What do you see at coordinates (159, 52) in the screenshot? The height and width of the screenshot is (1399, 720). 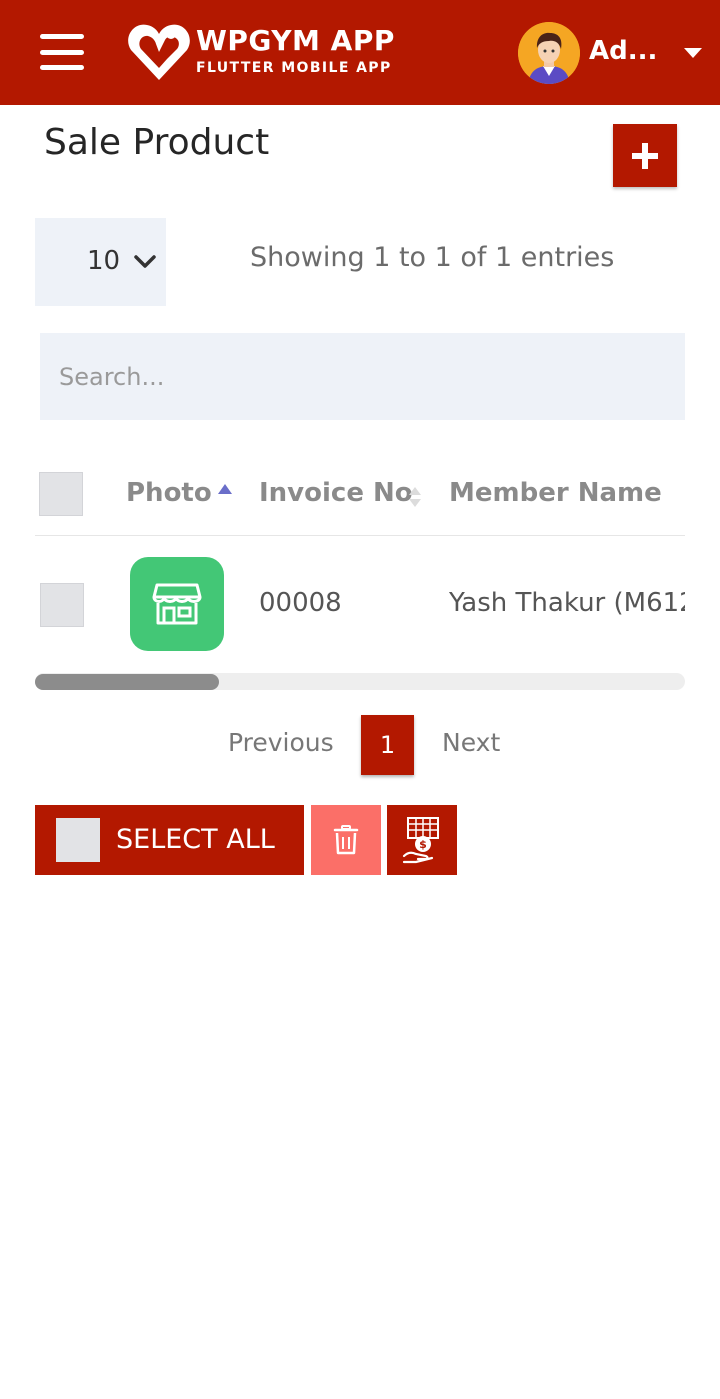 I see `logo-icon` at bounding box center [159, 52].